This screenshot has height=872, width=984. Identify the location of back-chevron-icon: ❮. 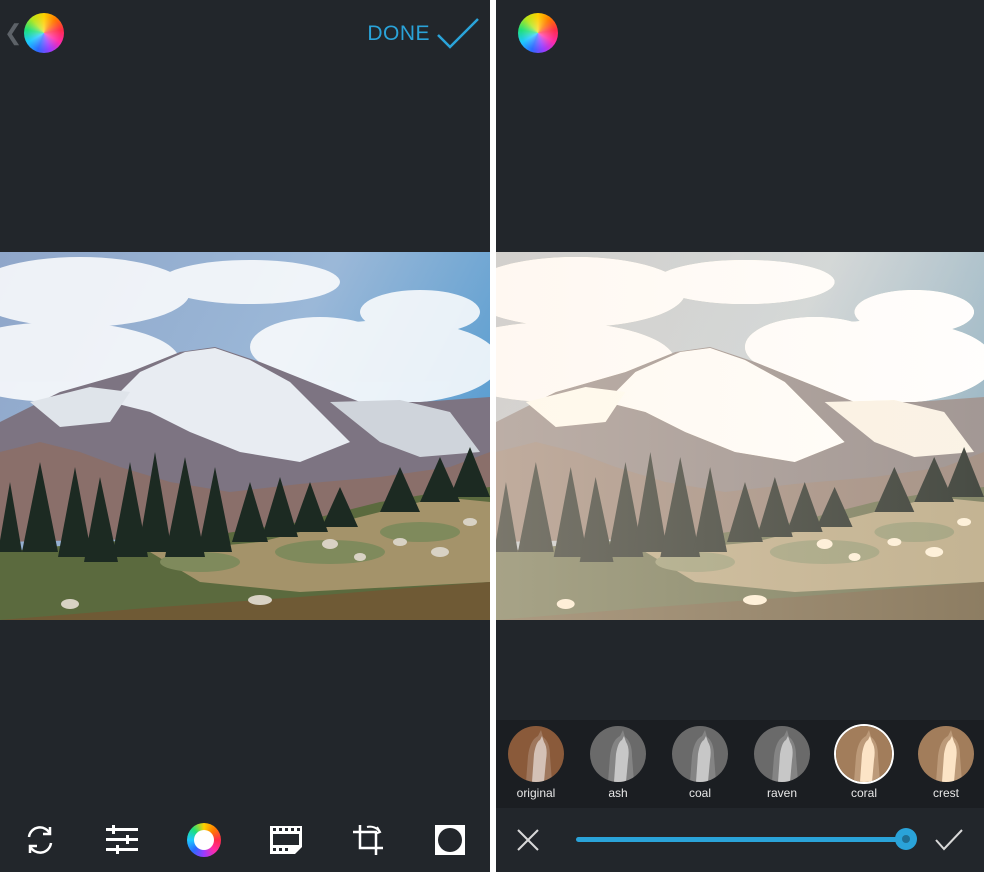
(13, 33).